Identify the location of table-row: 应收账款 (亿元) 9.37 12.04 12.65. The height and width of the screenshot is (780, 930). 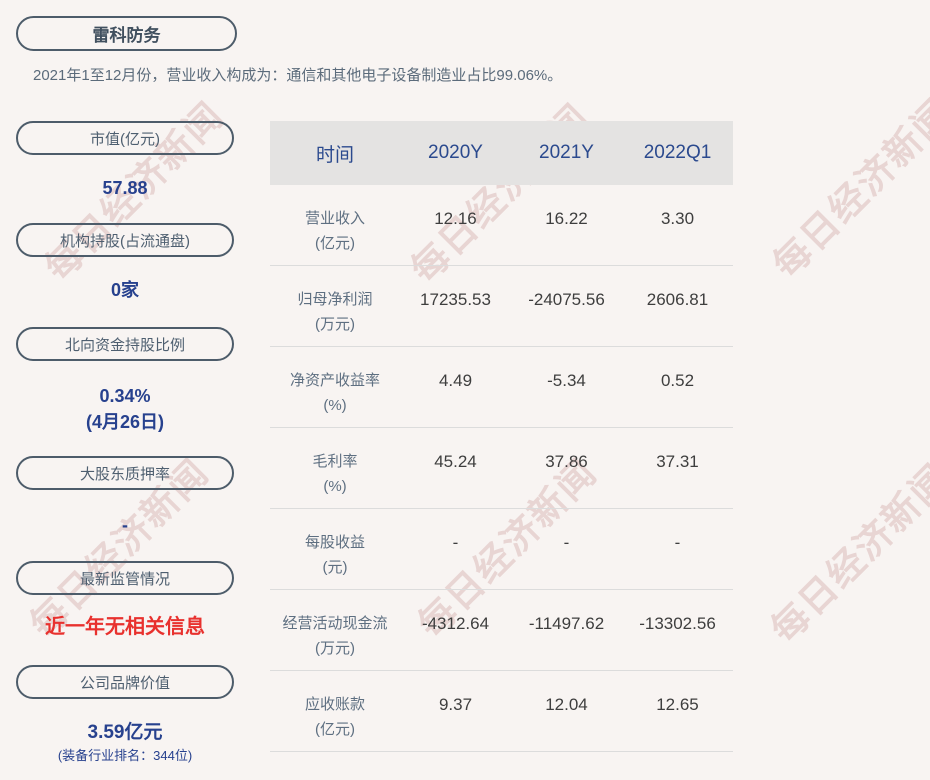
(501, 711).